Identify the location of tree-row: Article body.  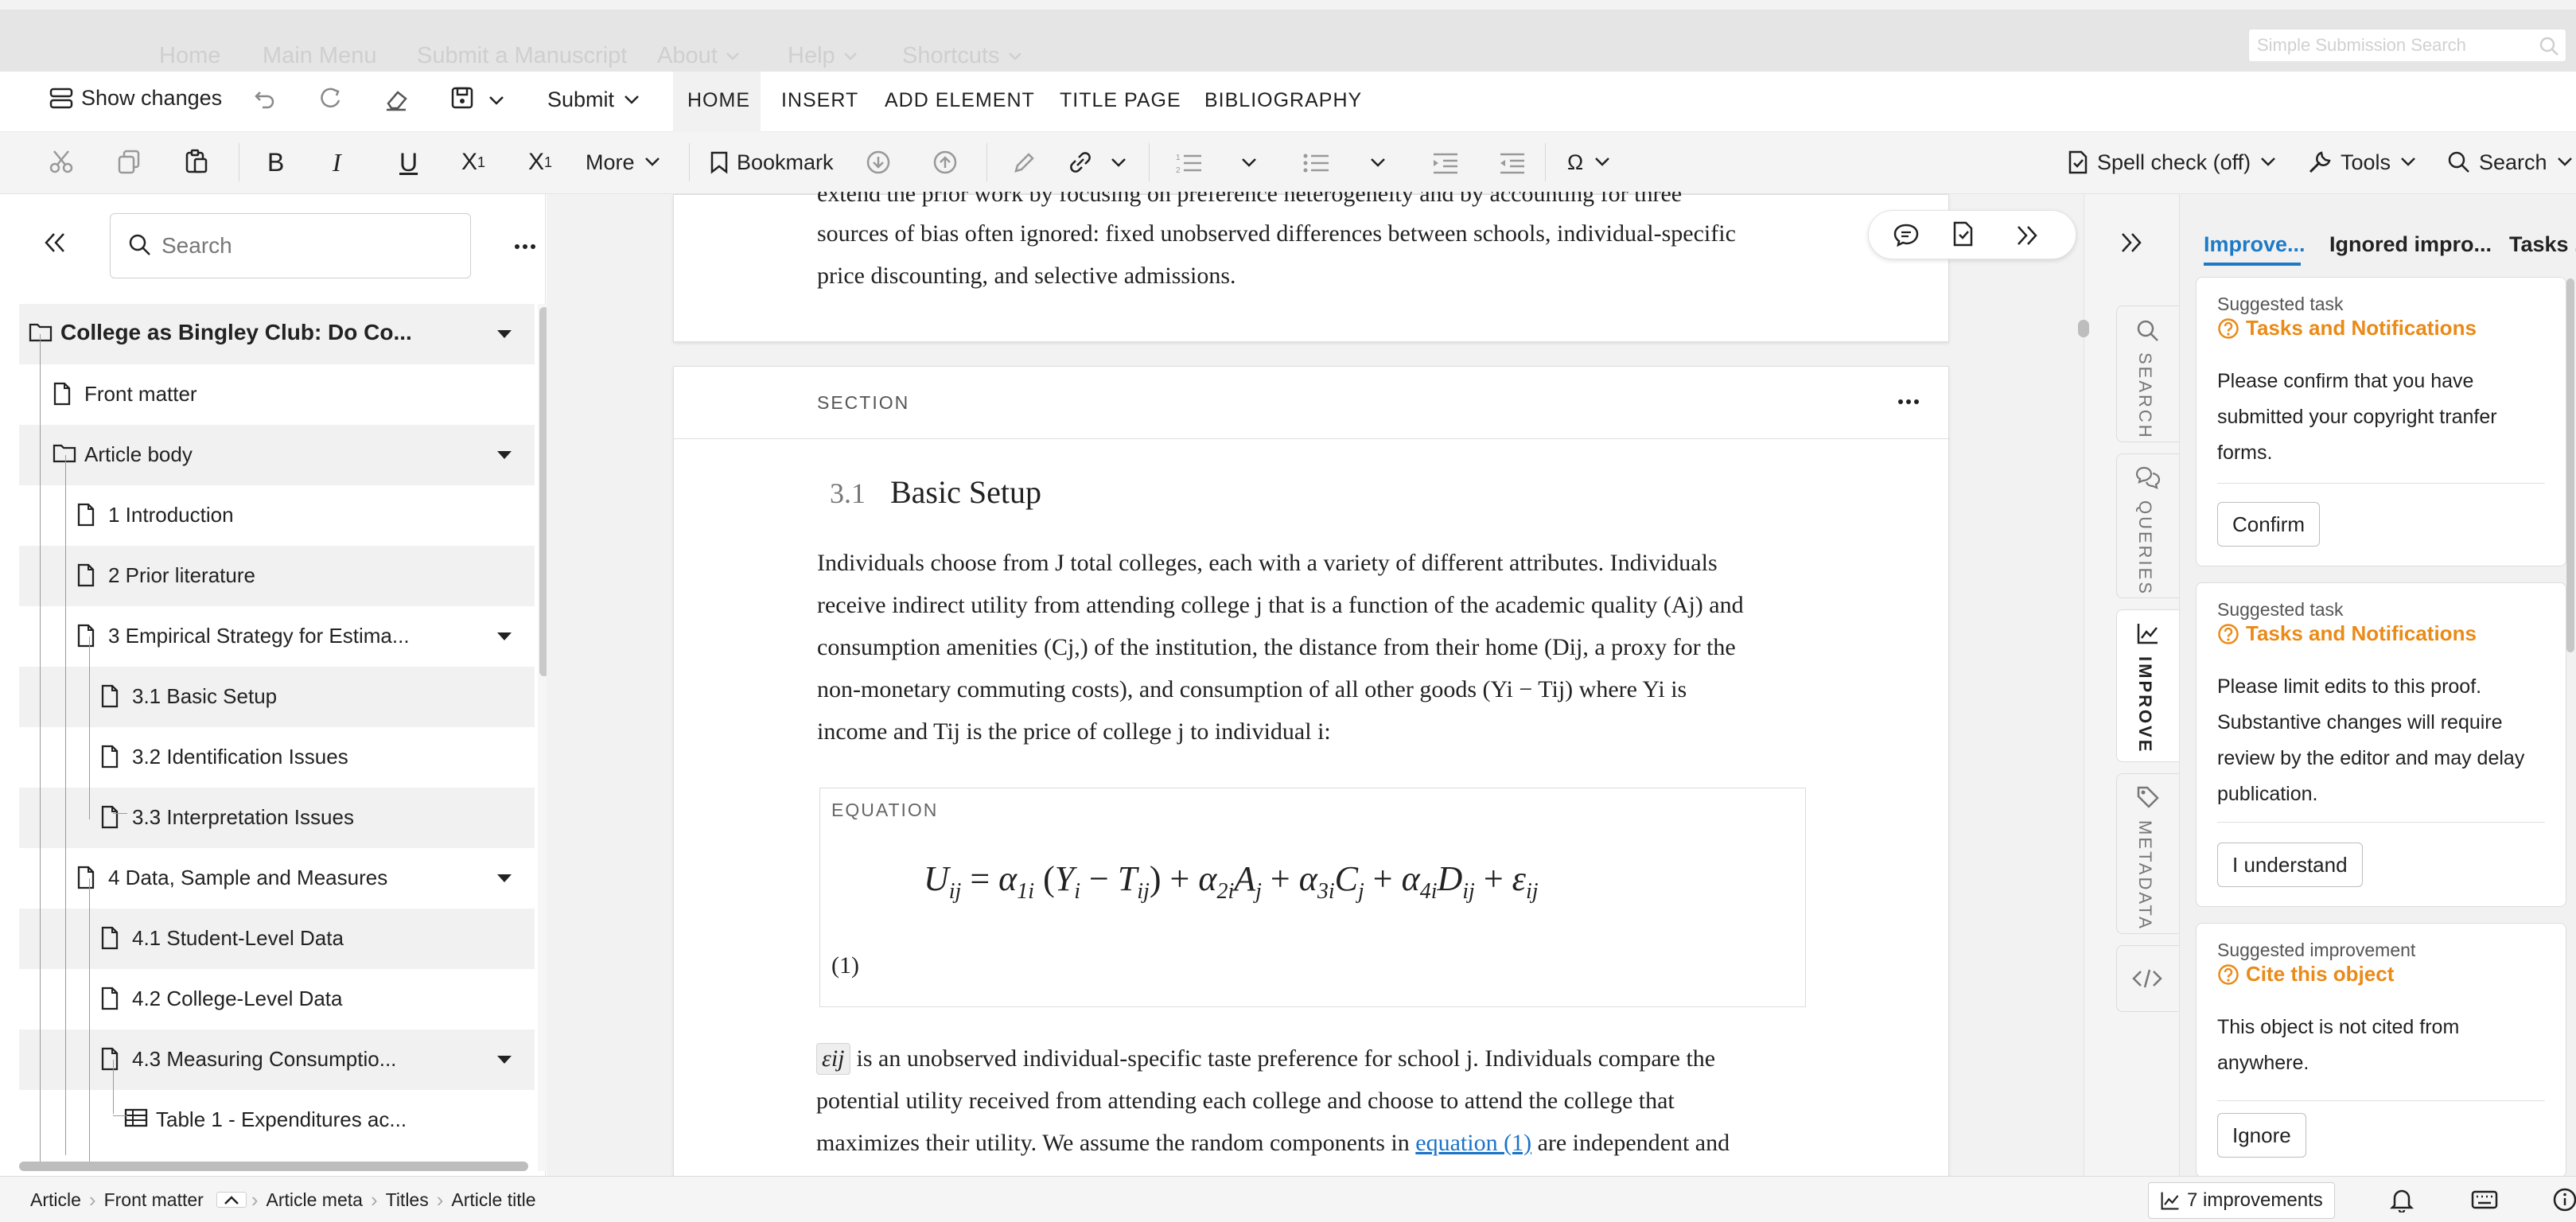
(277, 455).